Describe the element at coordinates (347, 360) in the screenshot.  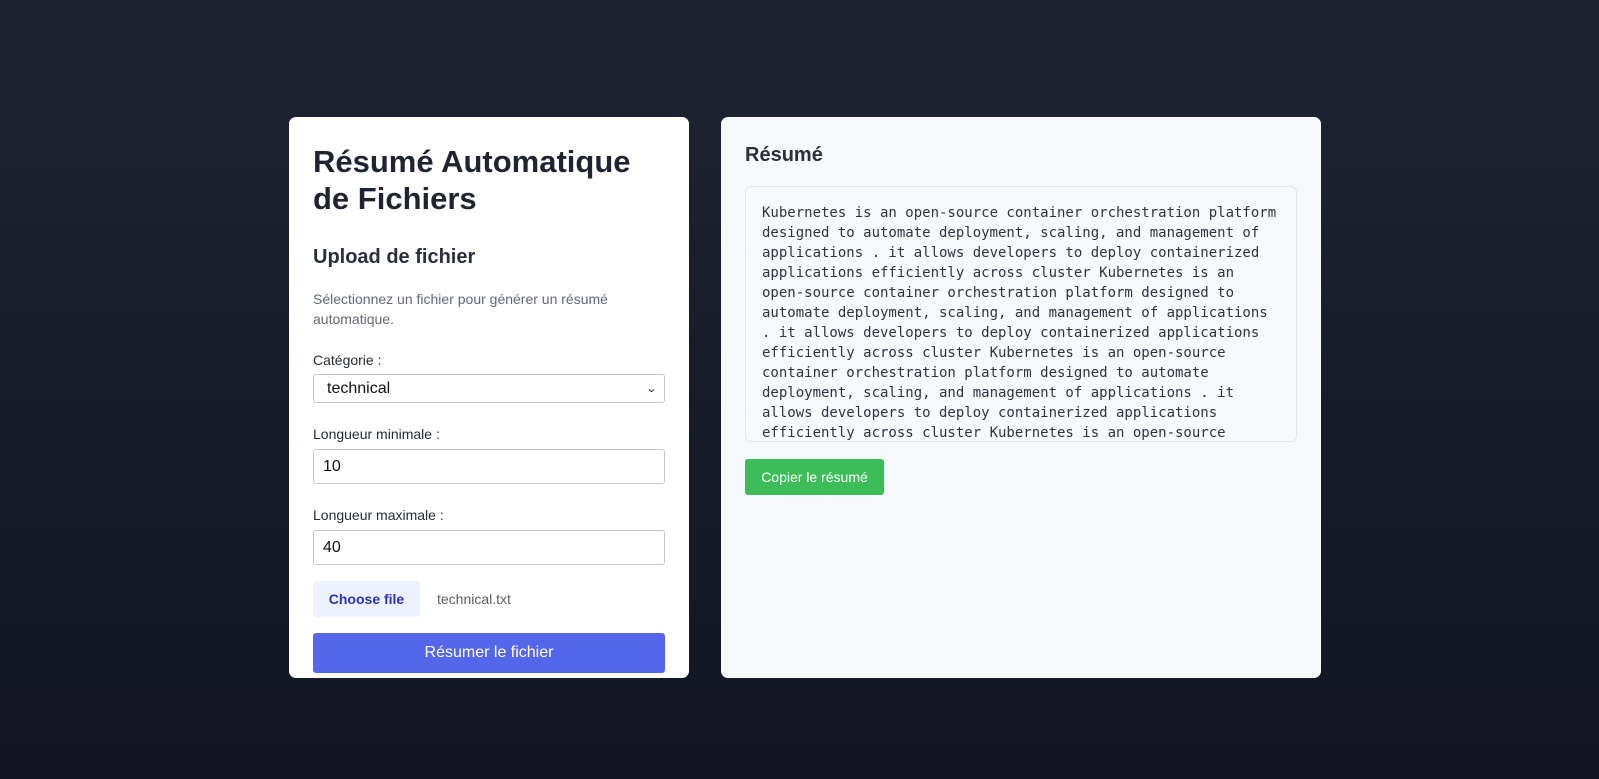
I see `category-label: Catégorie :` at that location.